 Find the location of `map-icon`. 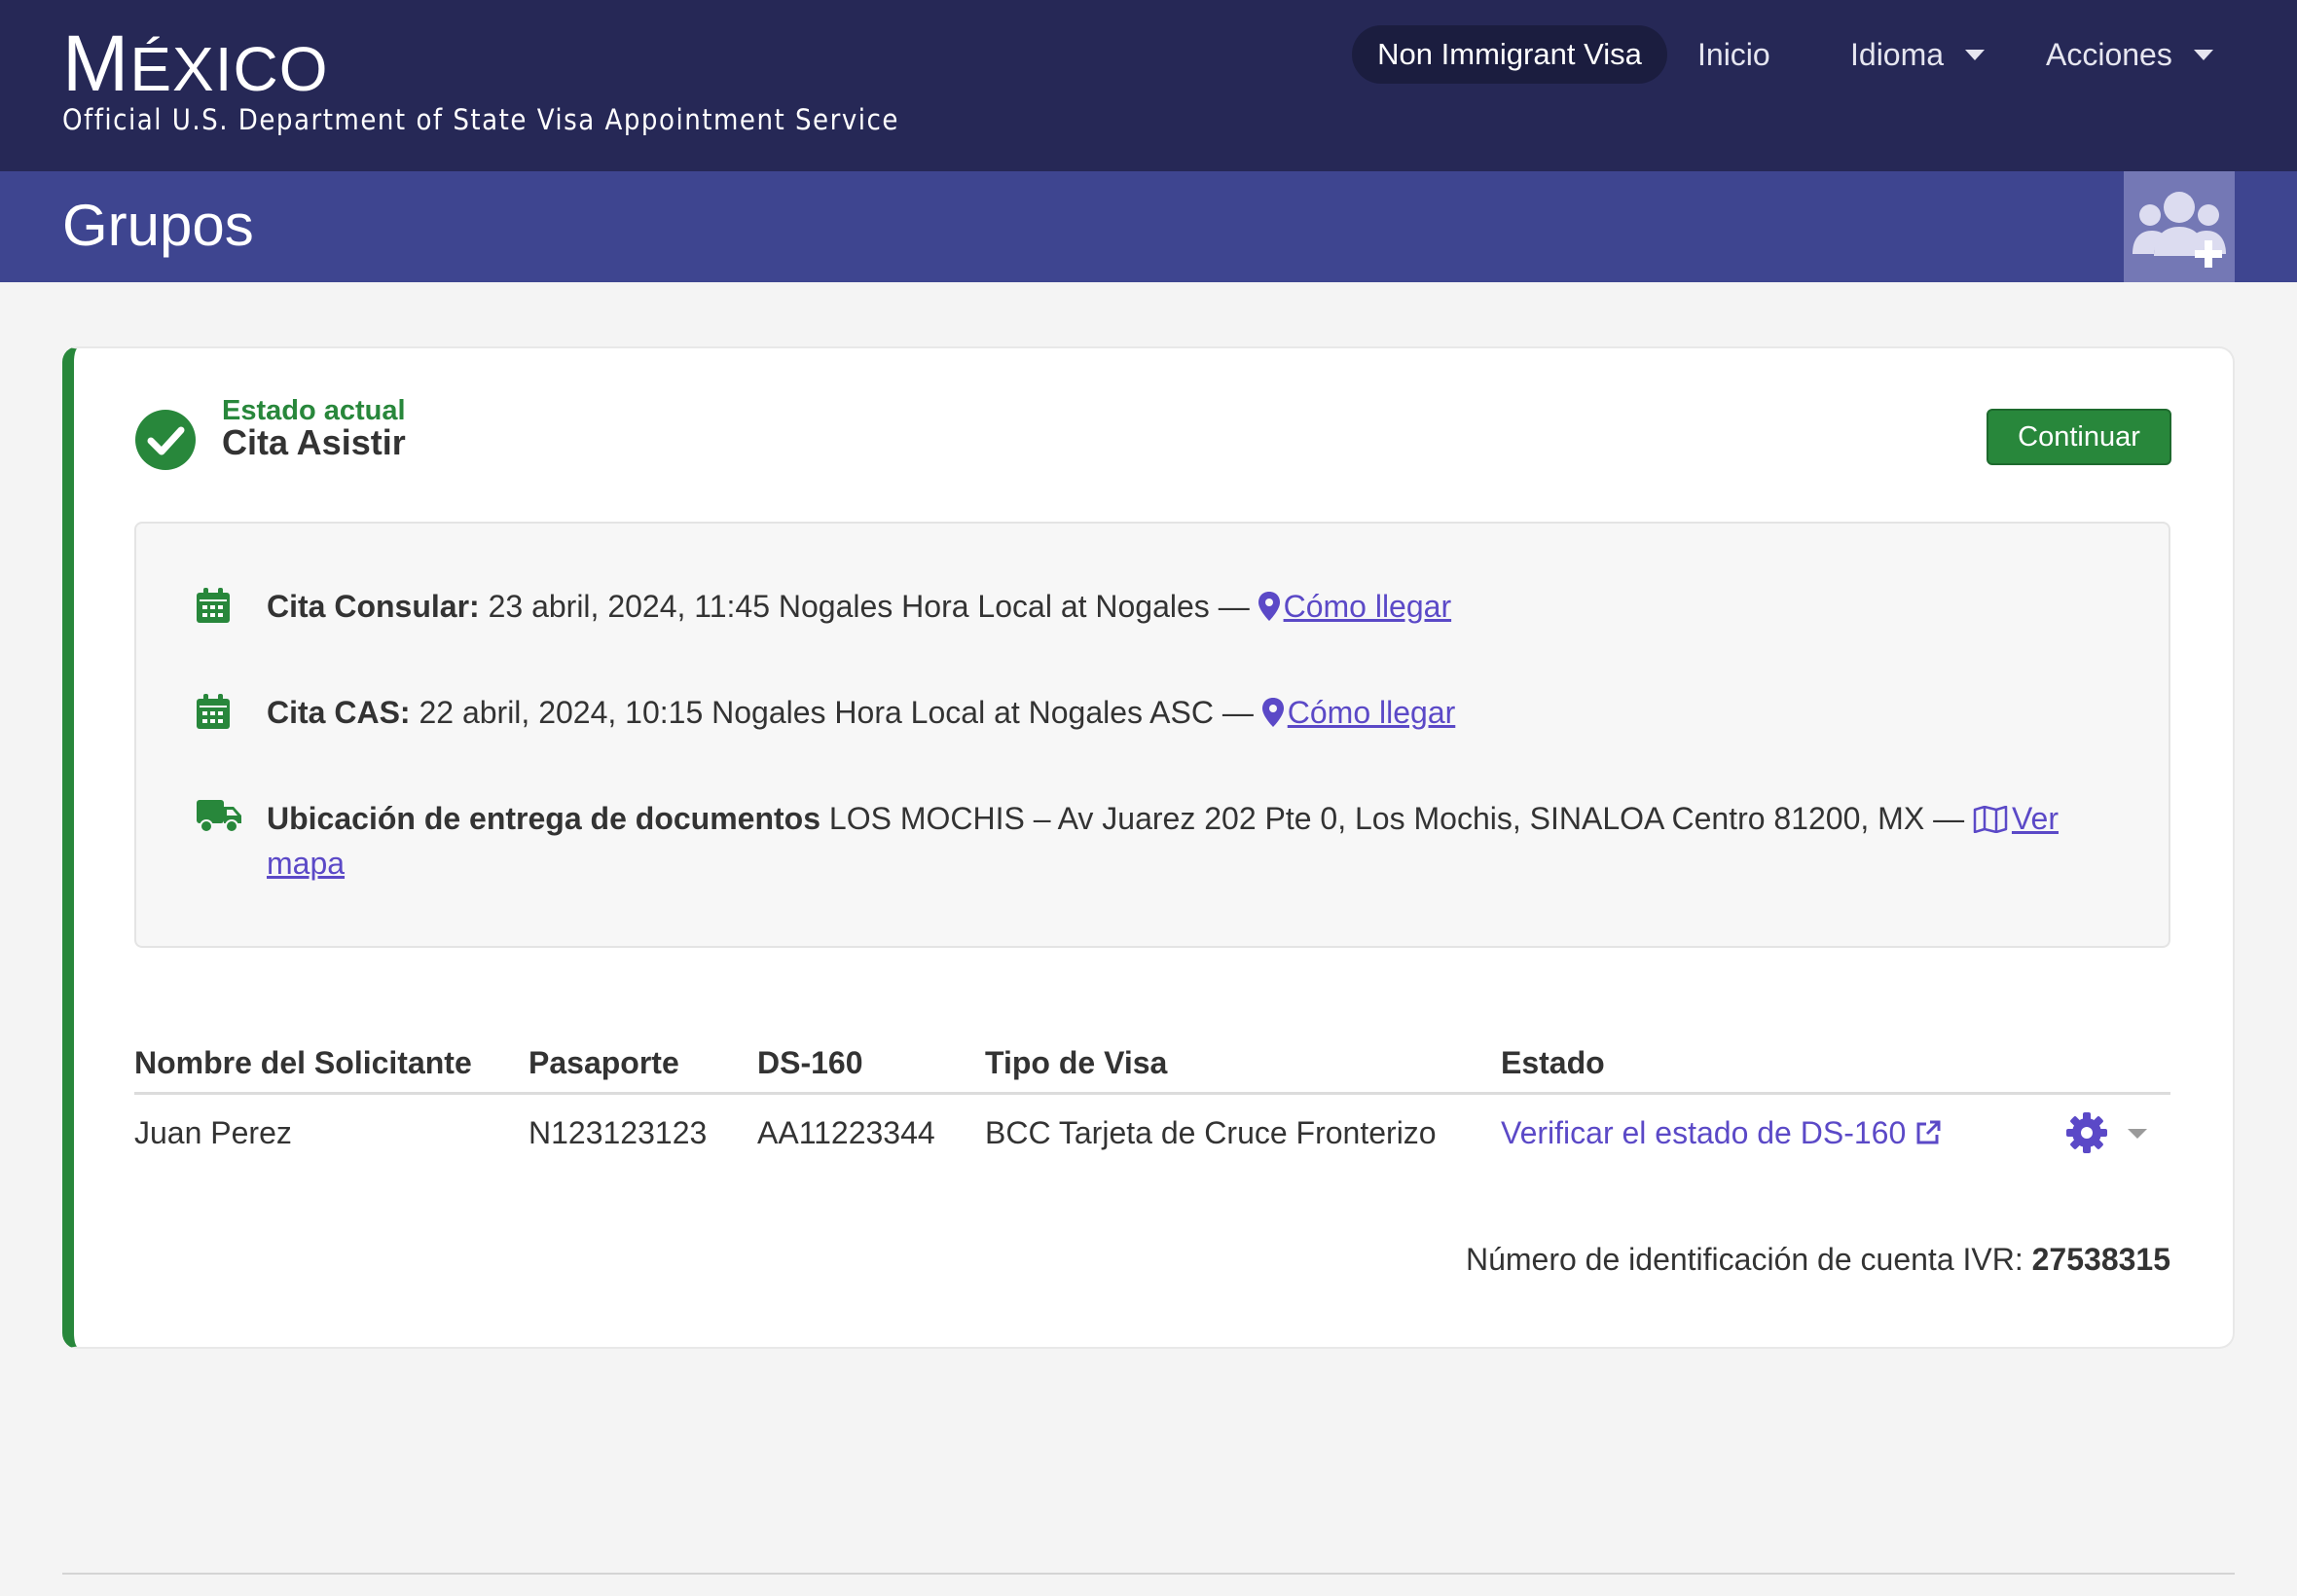

map-icon is located at coordinates (1990, 819).